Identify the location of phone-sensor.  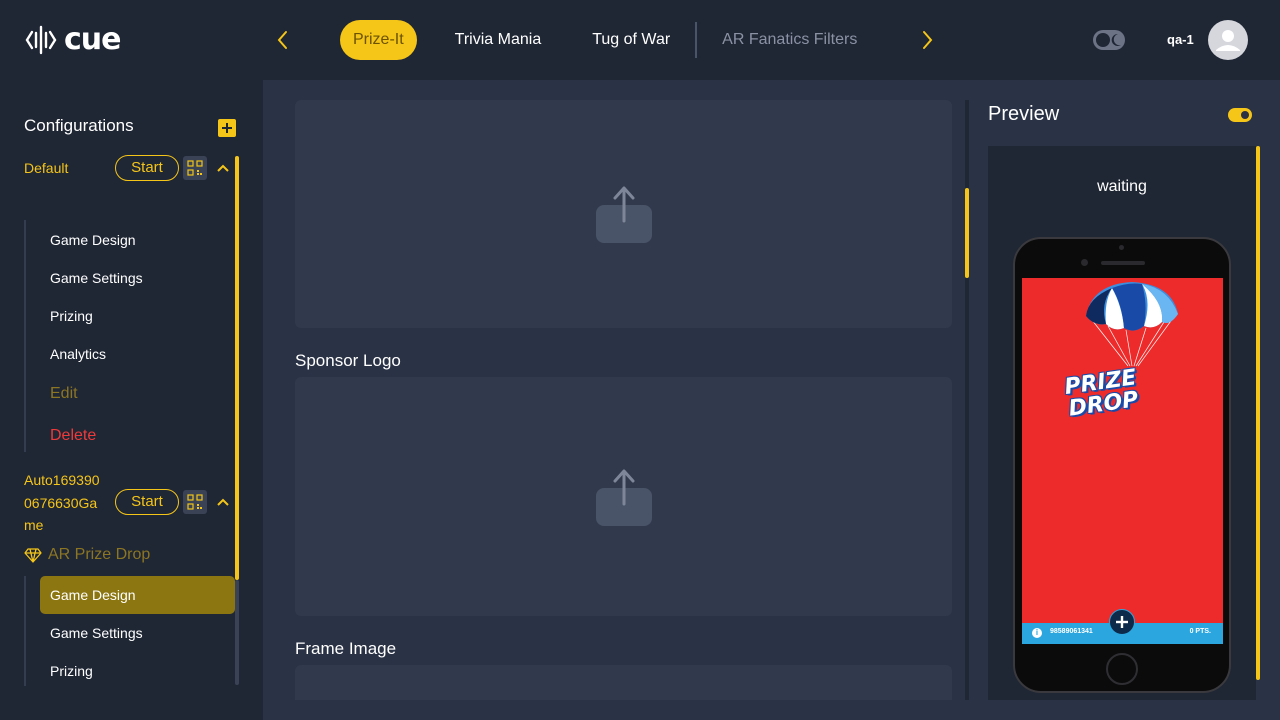
(1121, 247).